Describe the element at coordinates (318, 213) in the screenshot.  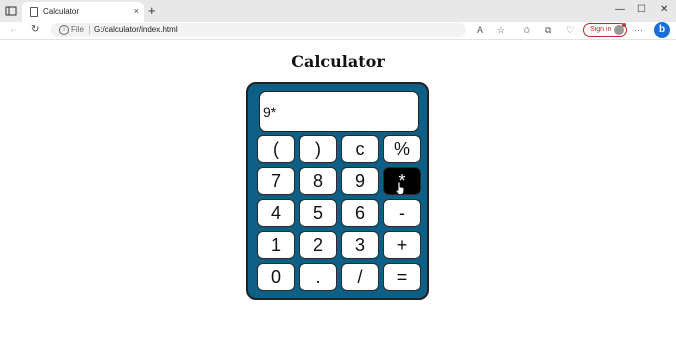
I see `key-5: 5` at that location.